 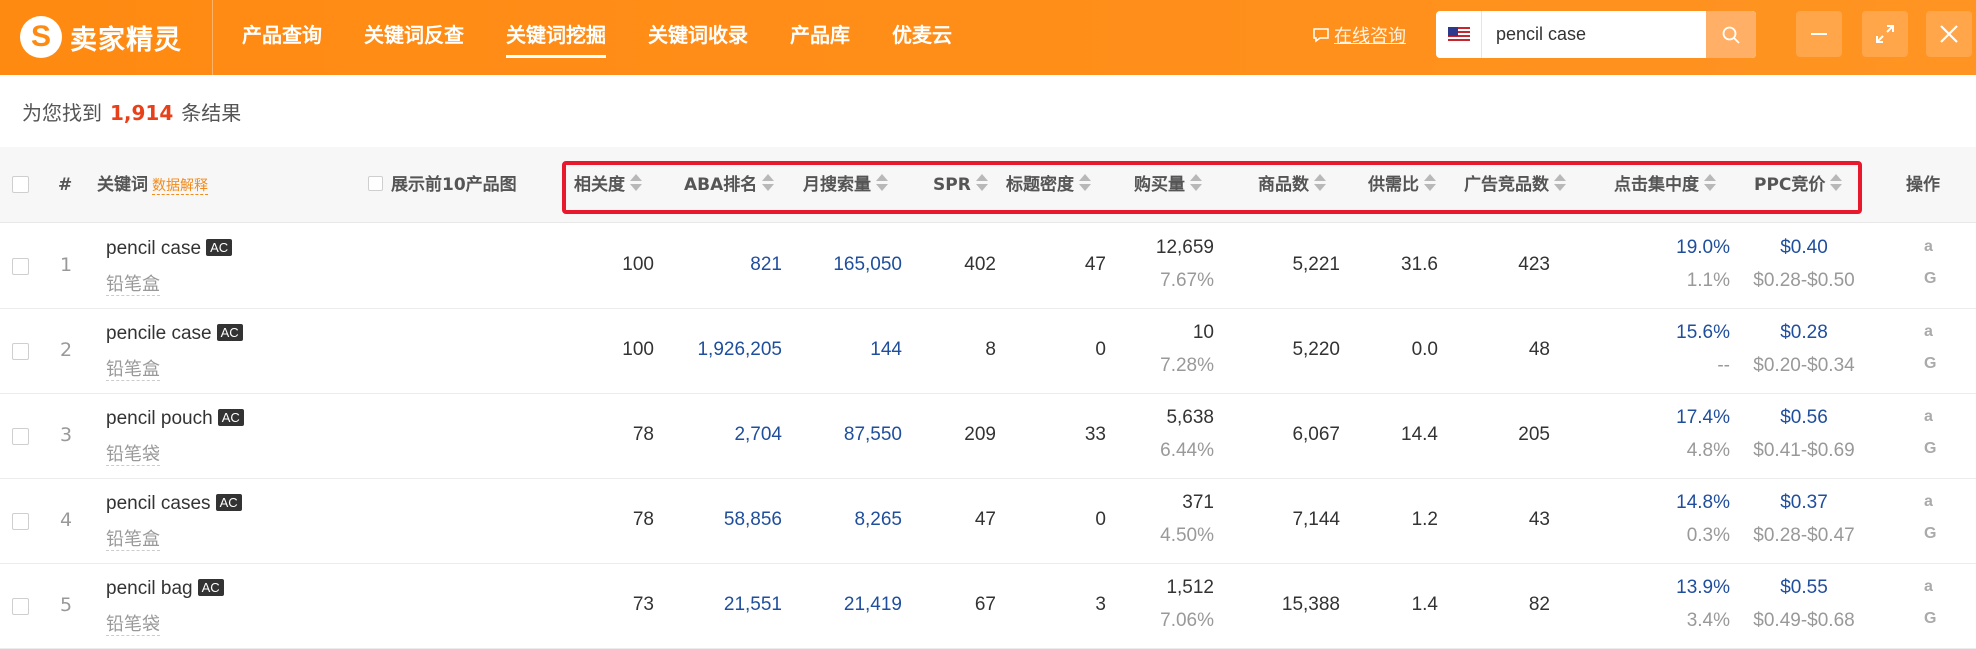 What do you see at coordinates (180, 186) in the screenshot?
I see `data-explain-link: 数据解释` at bounding box center [180, 186].